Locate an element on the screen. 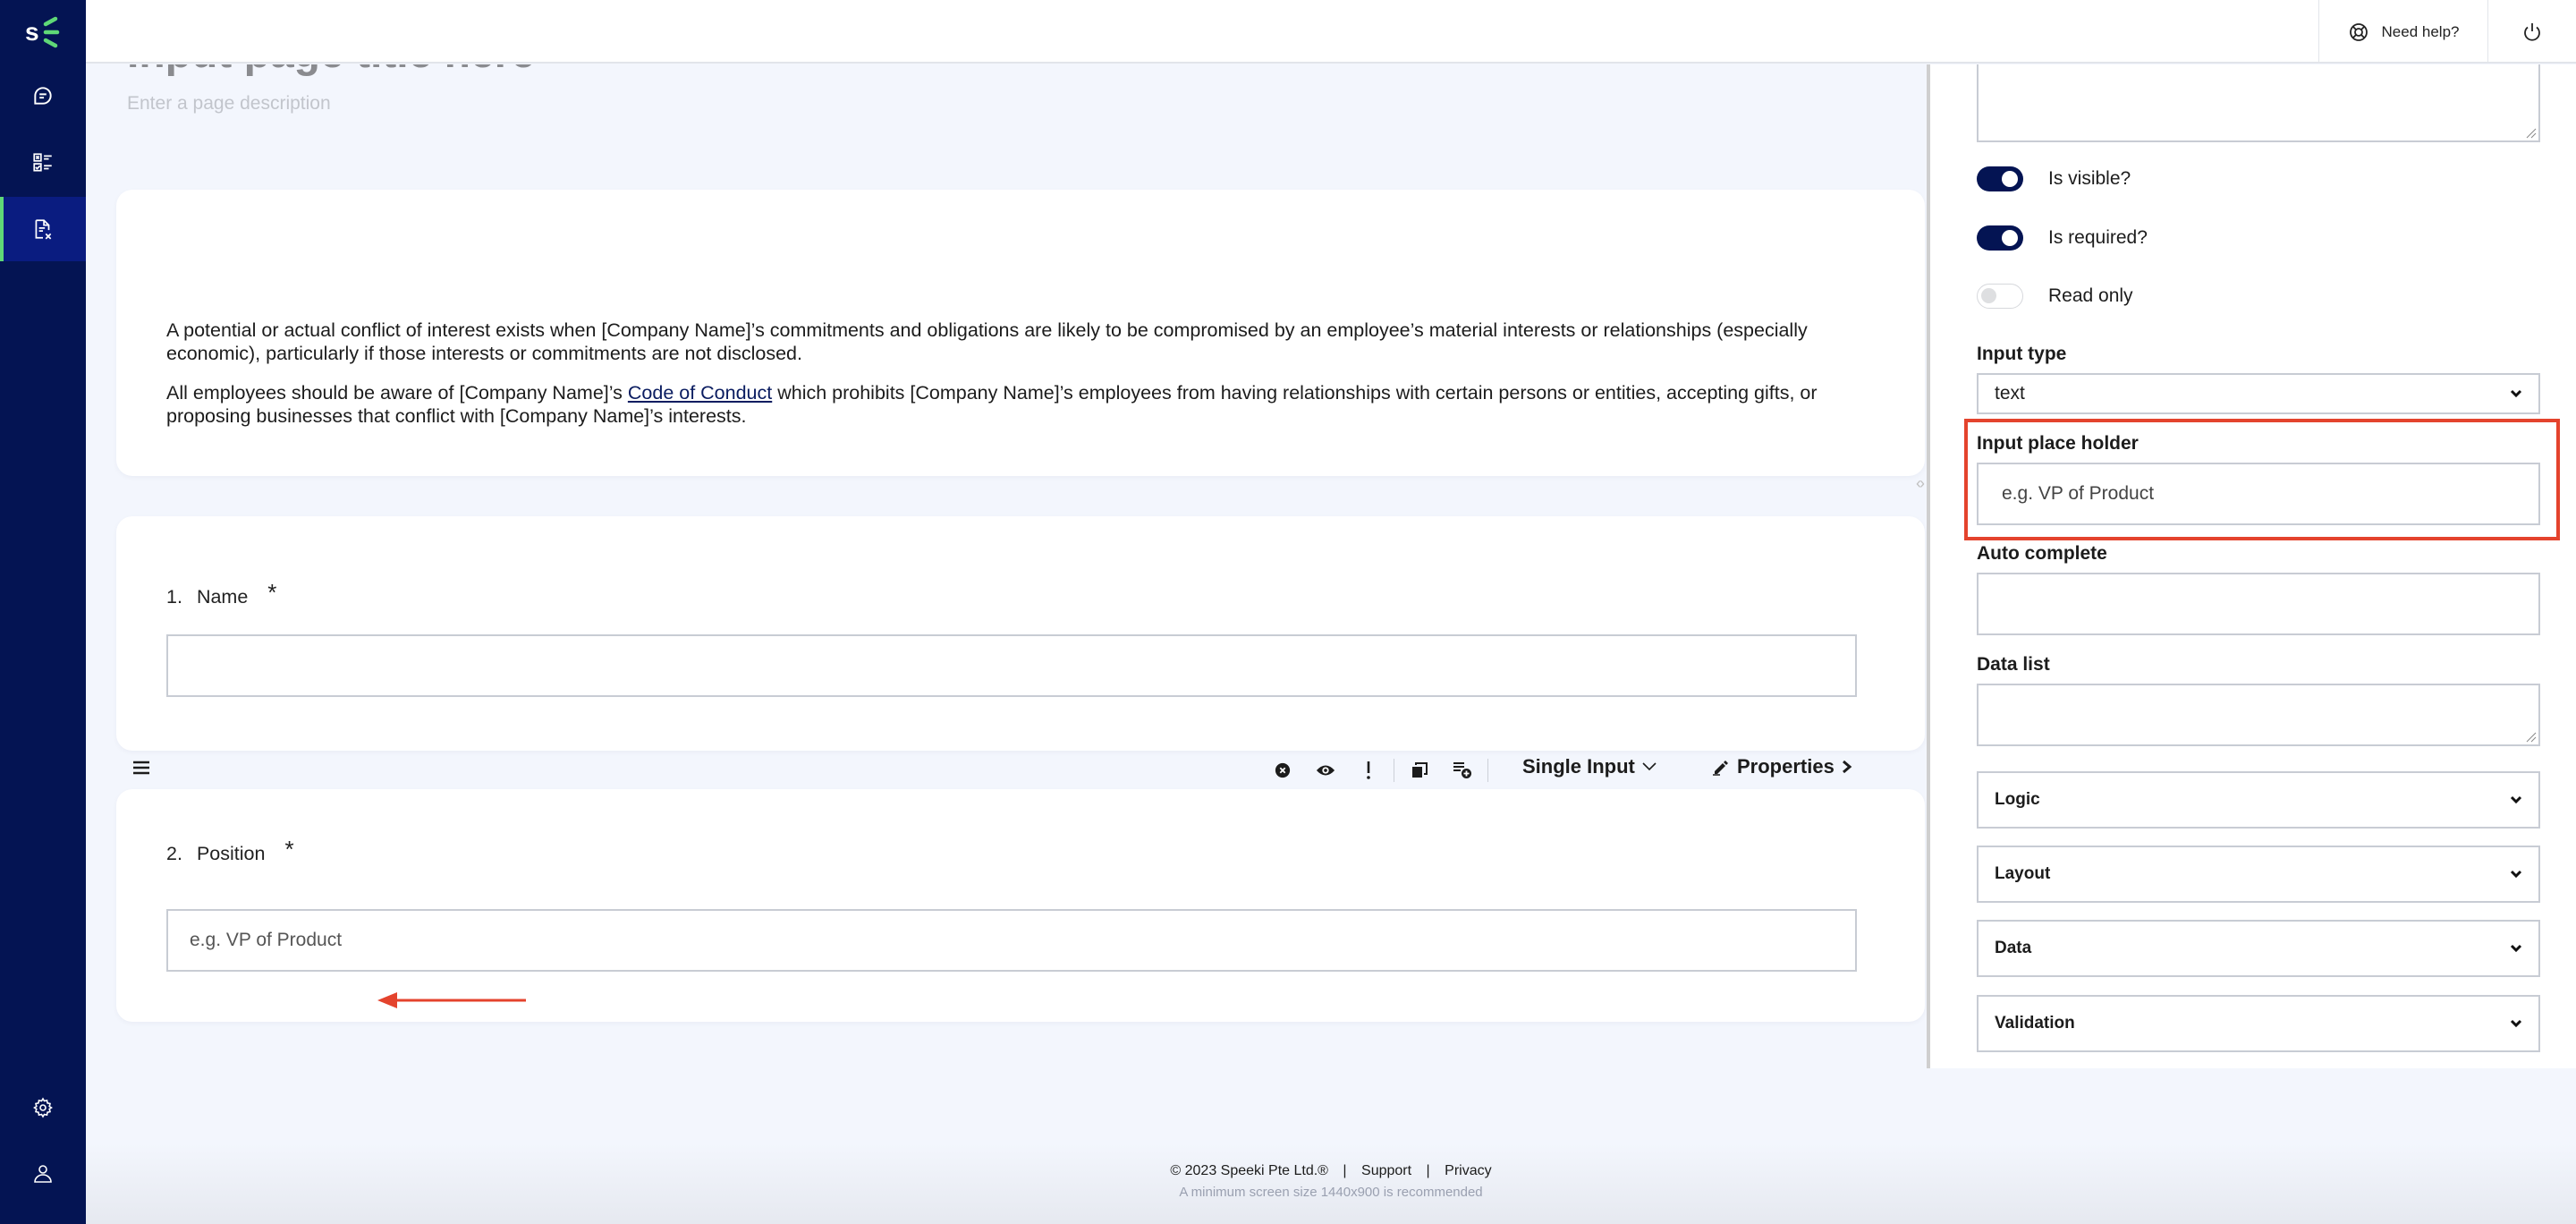 The image size is (2576, 1224). accordion-label: Logic is located at coordinates (2017, 800).